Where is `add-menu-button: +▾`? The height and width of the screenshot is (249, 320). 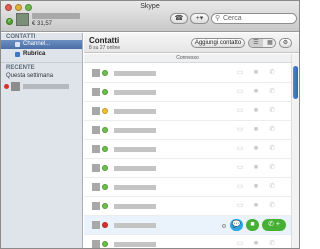
add-menu-button: +▾ is located at coordinates (199, 18).